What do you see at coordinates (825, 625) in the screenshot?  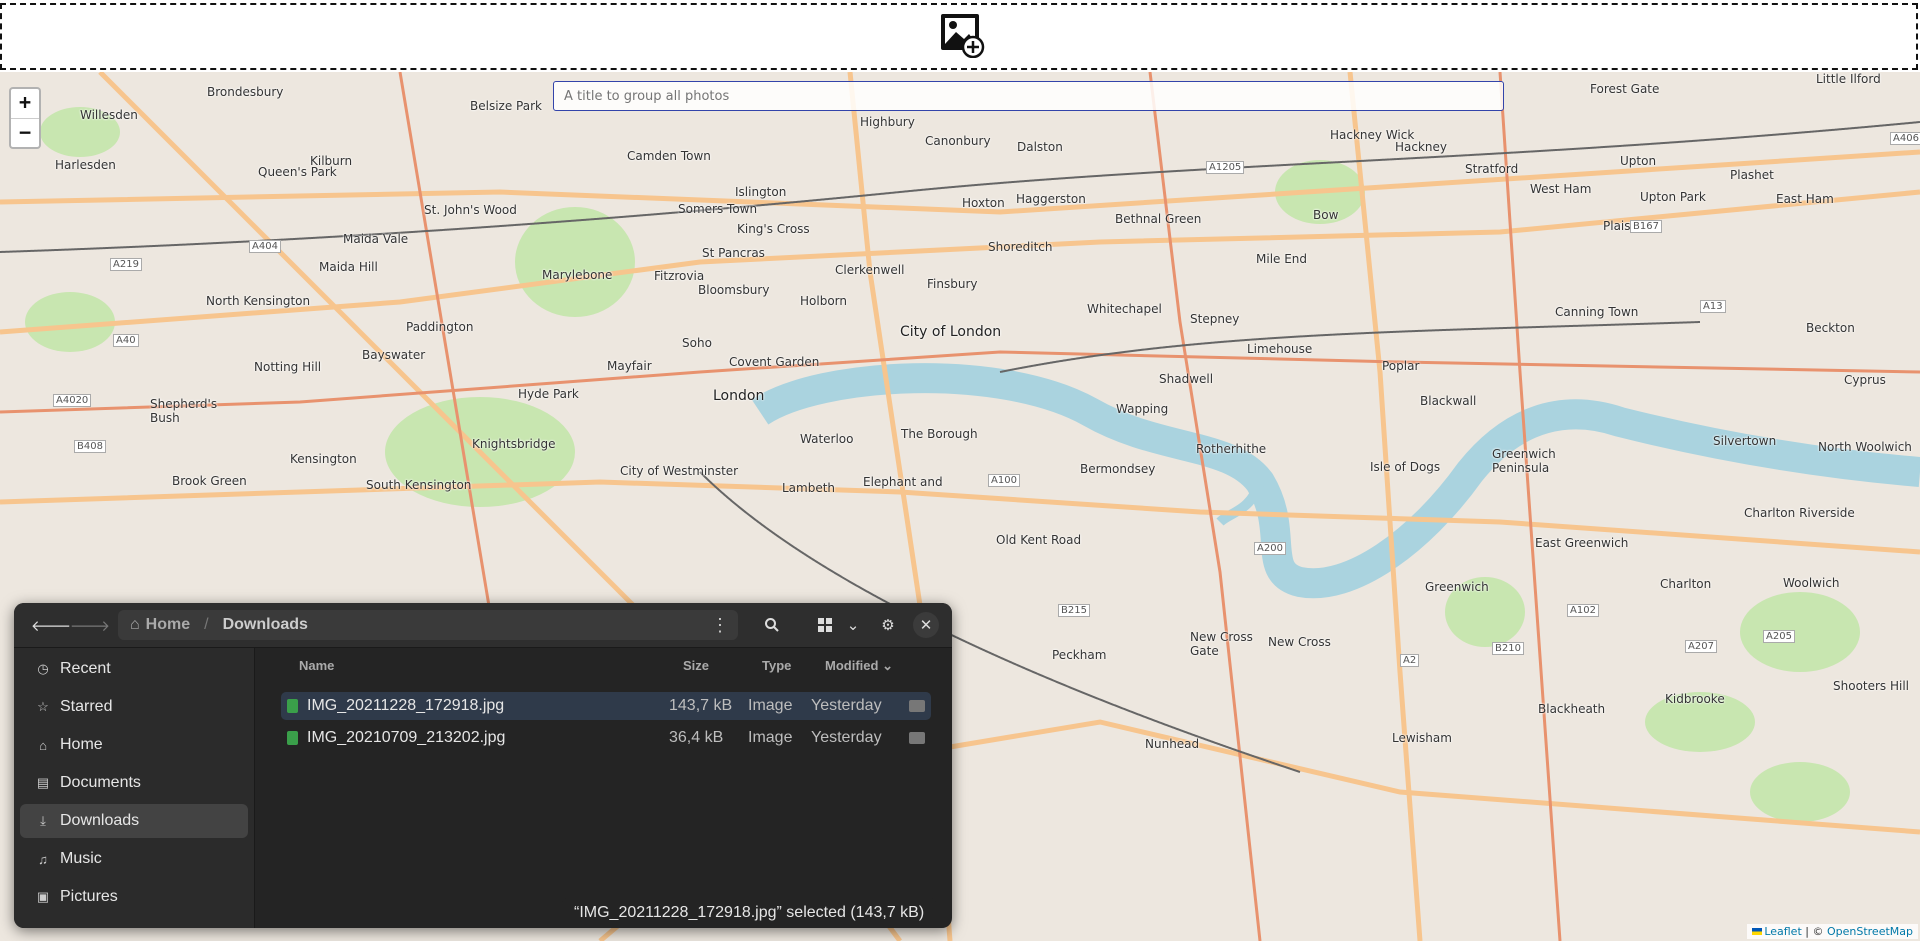 I see `grid-view-button` at bounding box center [825, 625].